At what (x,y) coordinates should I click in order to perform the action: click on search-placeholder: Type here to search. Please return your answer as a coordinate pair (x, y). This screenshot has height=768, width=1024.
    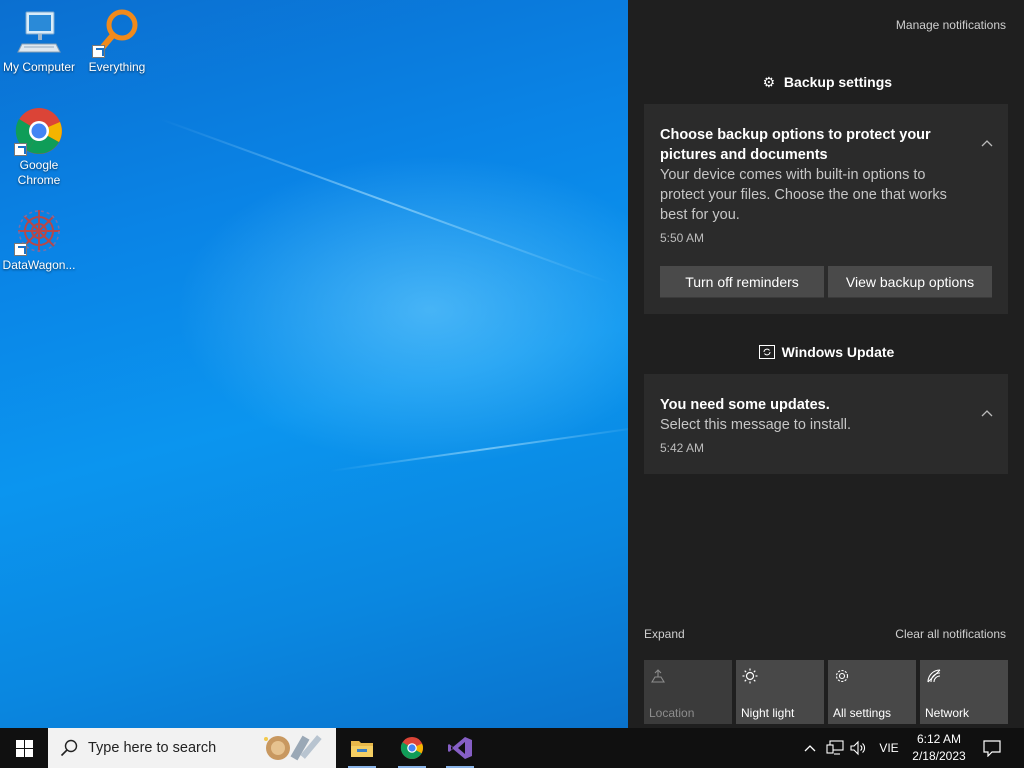
    Looking at the image, I should click on (152, 748).